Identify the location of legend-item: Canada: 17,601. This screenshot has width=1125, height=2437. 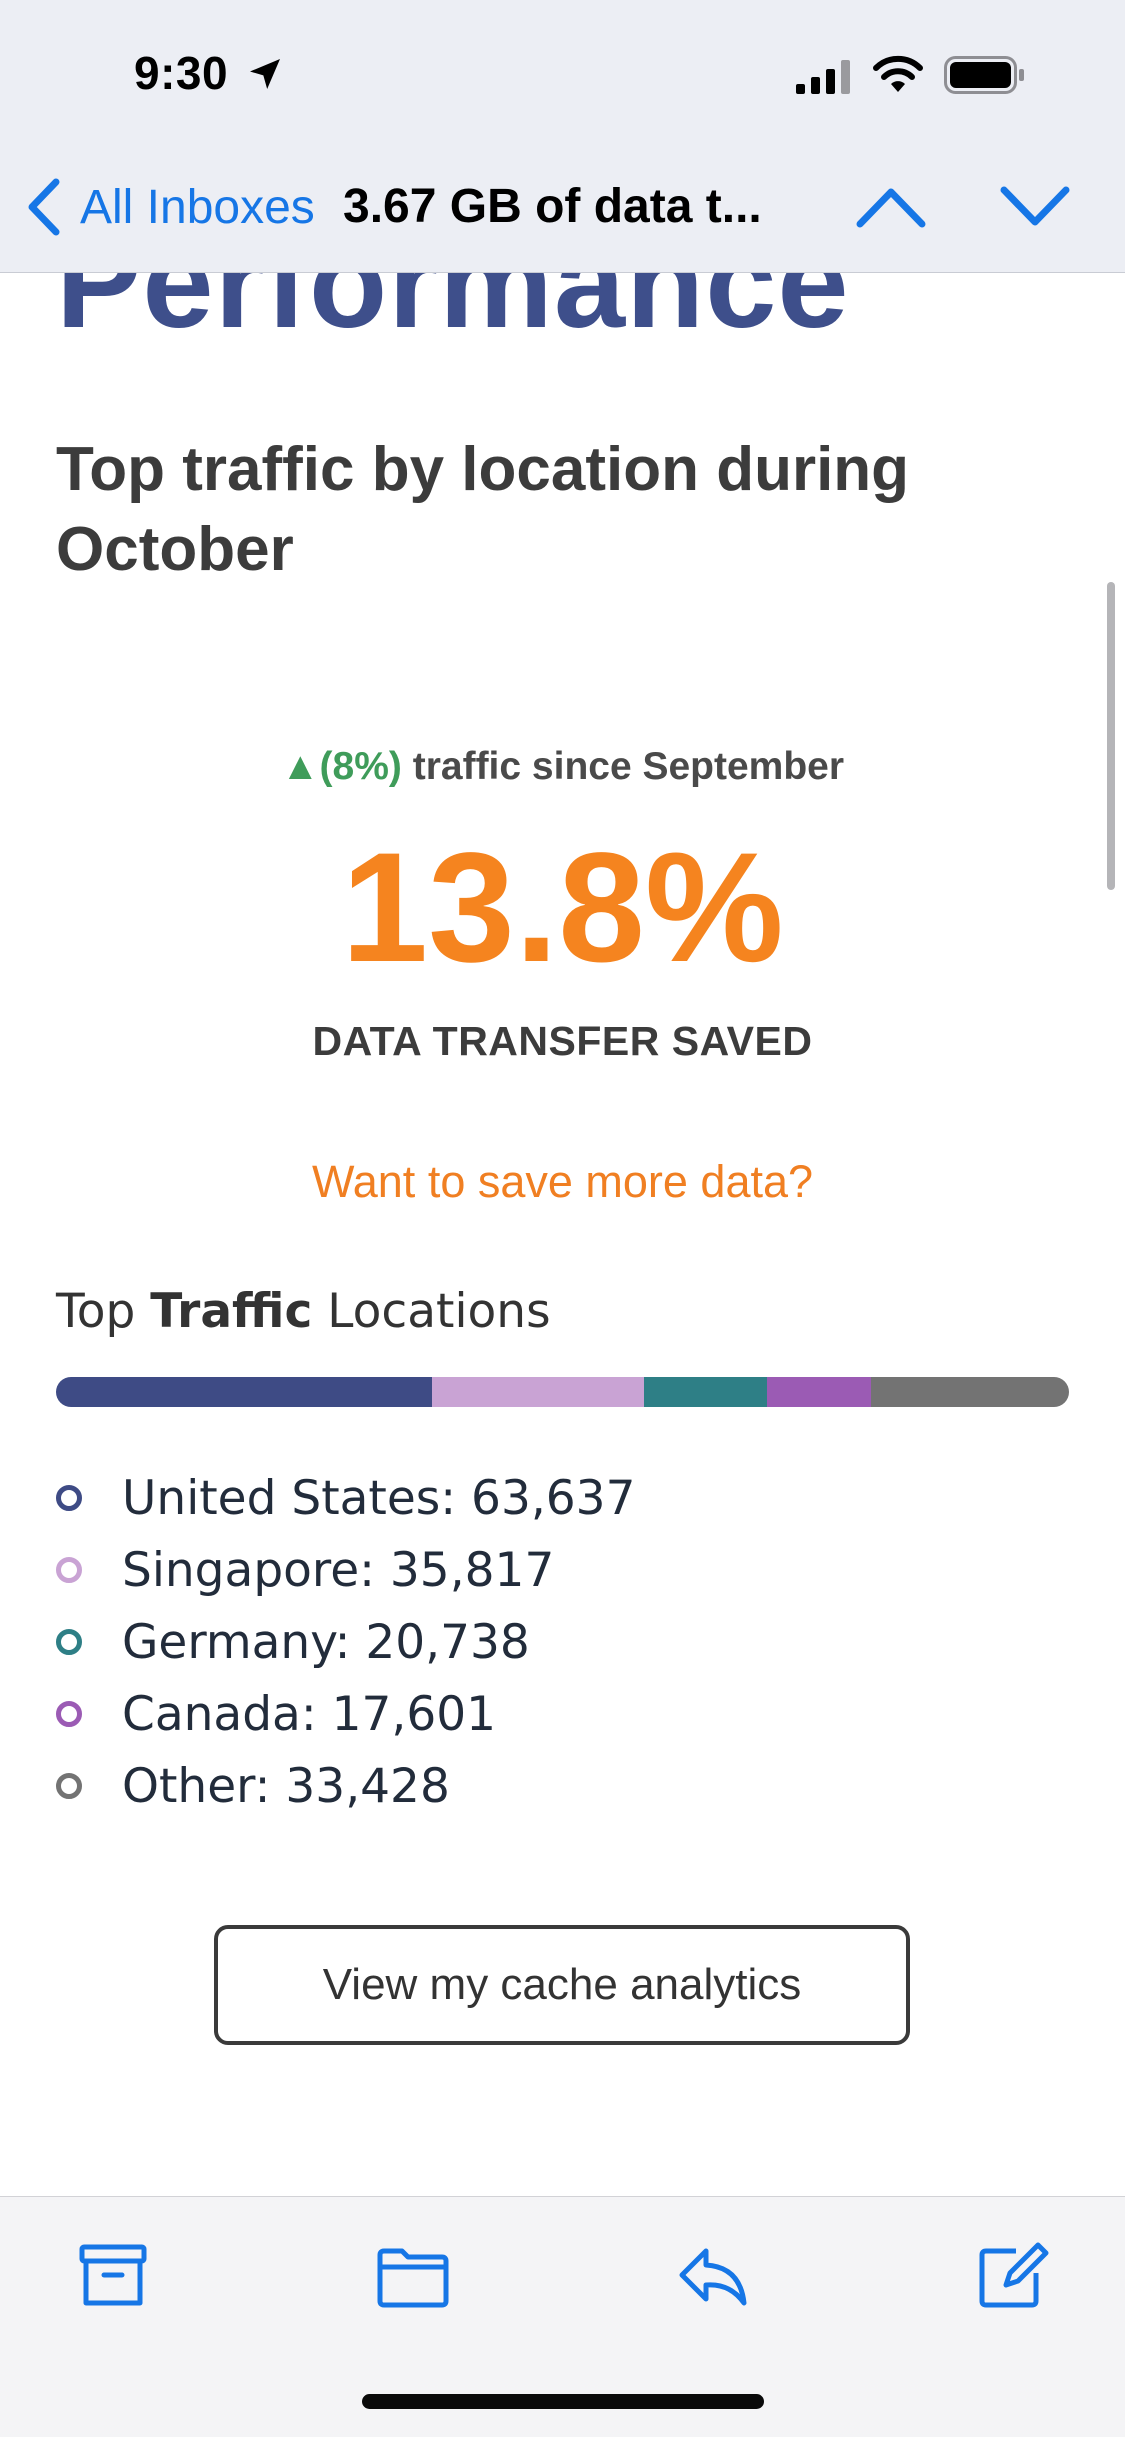
(346, 1714).